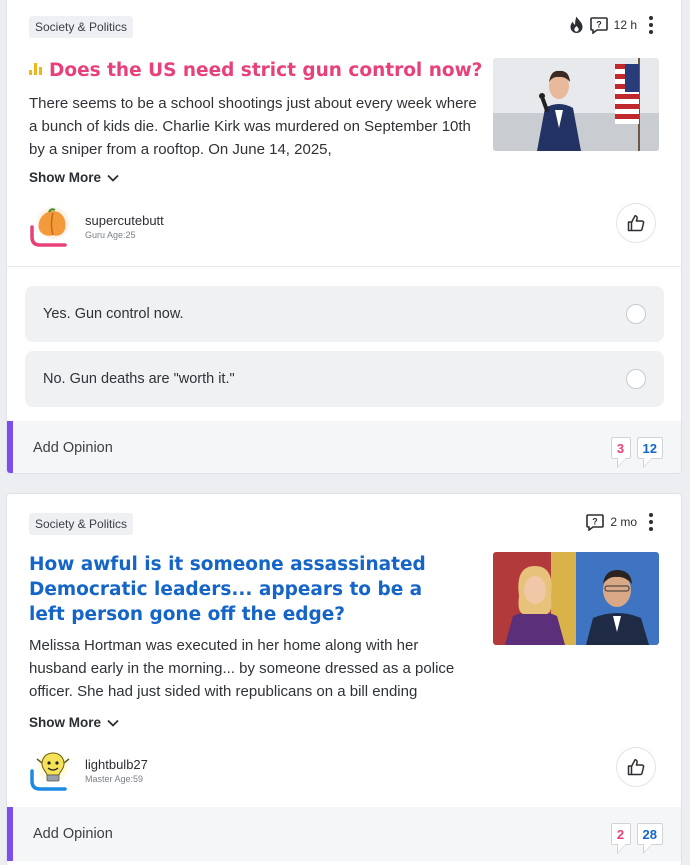 The width and height of the screenshot is (690, 865). What do you see at coordinates (625, 25) in the screenshot?
I see `post-time: 12 h` at bounding box center [625, 25].